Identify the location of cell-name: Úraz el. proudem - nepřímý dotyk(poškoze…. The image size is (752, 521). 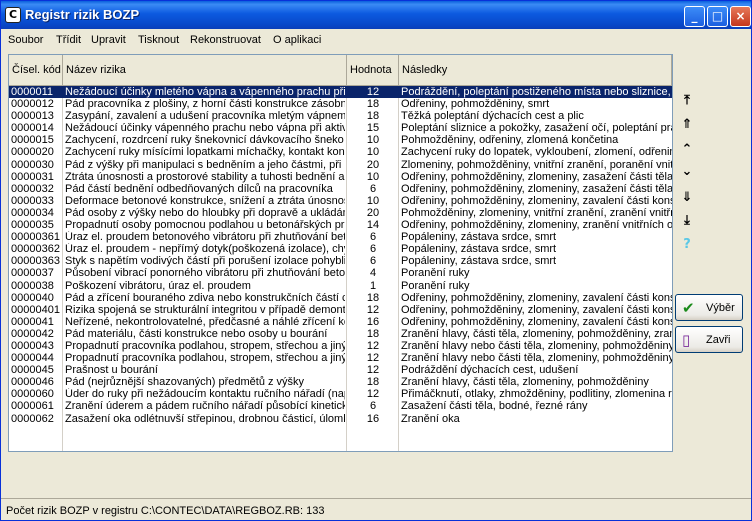
(205, 249).